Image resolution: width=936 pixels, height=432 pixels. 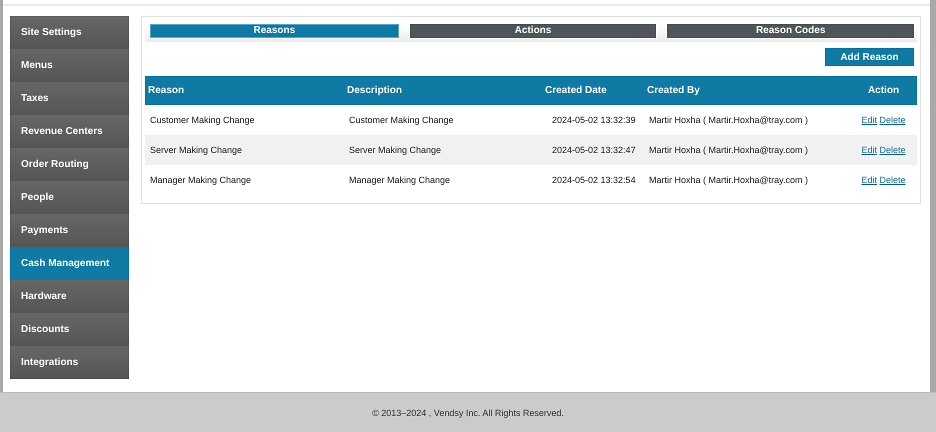 I want to click on sidebar-item: Order Routing, so click(x=69, y=164).